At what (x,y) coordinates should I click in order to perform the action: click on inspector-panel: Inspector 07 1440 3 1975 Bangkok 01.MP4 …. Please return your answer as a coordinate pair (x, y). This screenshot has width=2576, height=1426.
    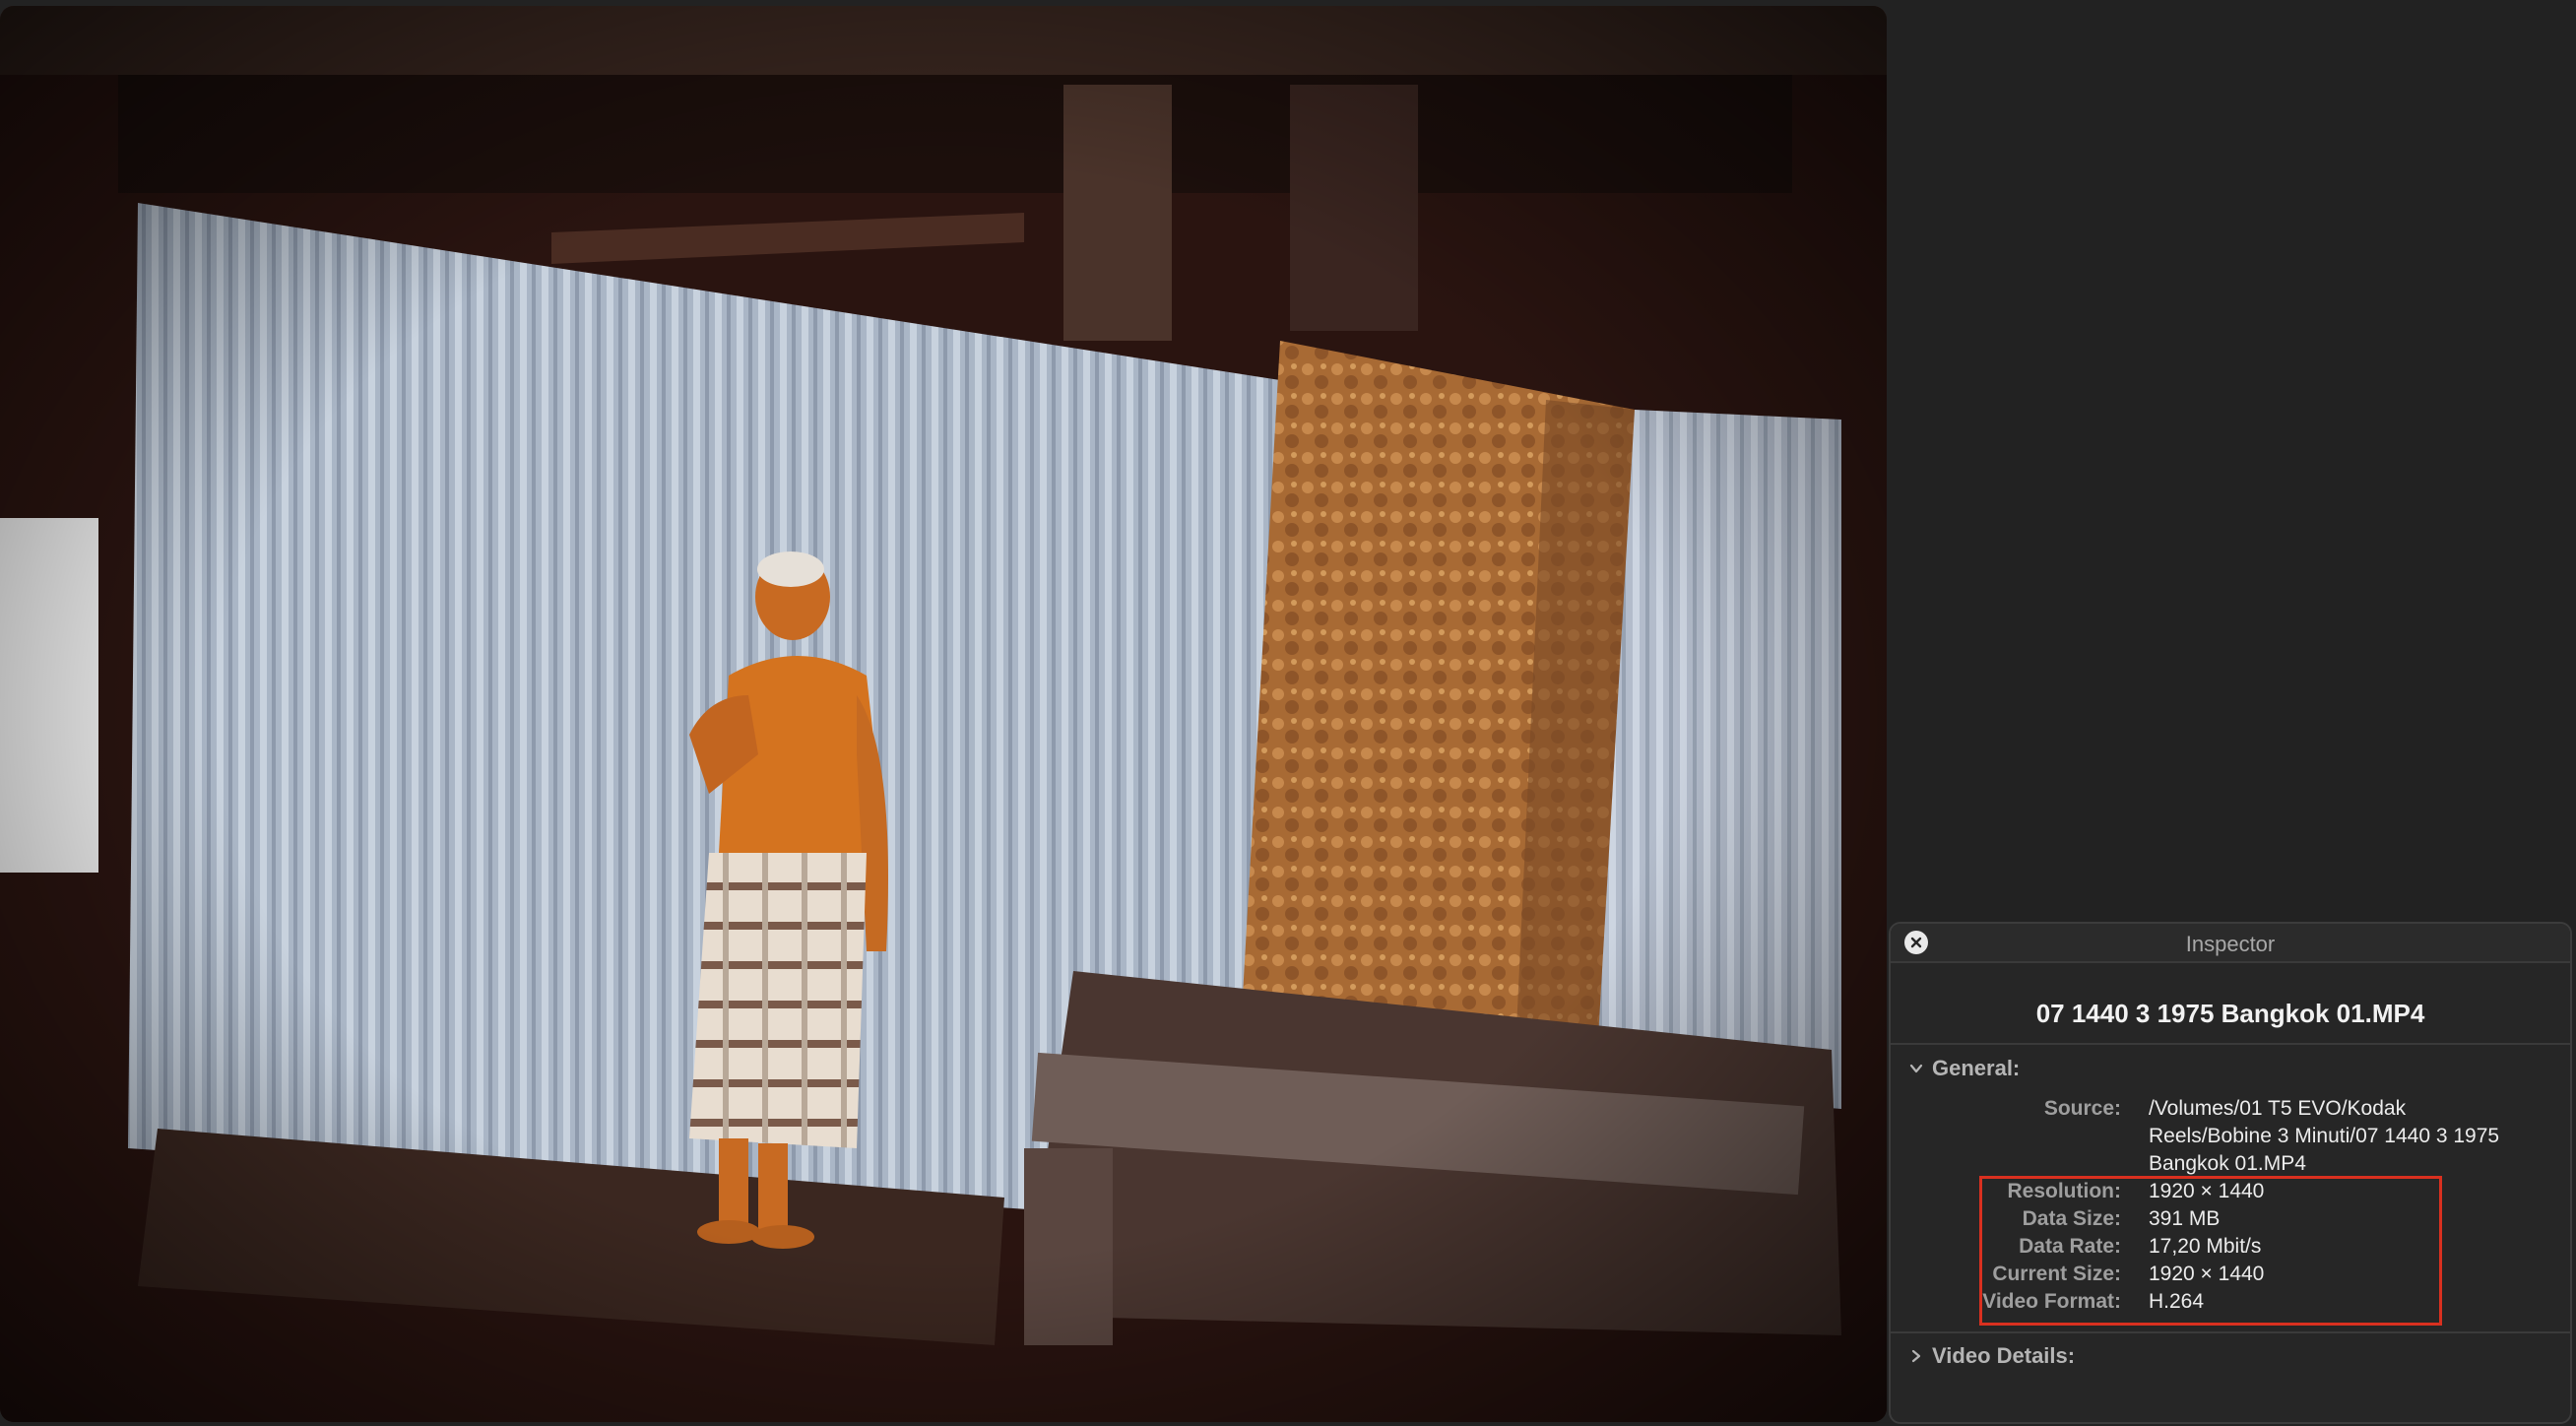
    Looking at the image, I should click on (2230, 1173).